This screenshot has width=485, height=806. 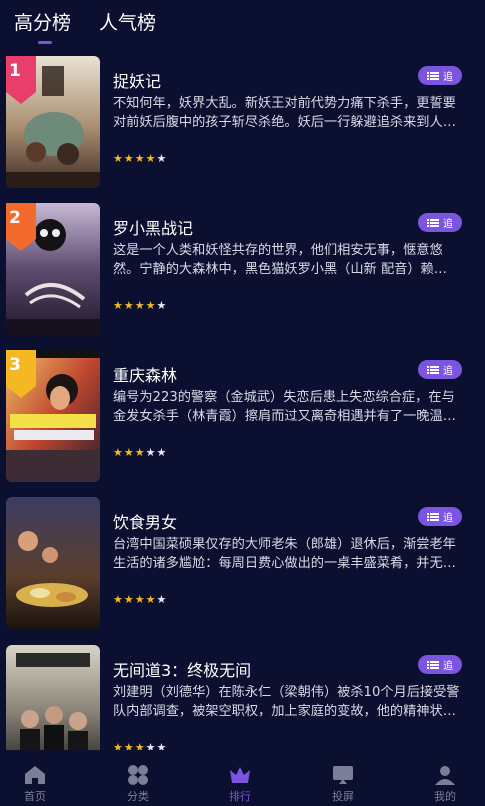 What do you see at coordinates (137, 80) in the screenshot?
I see `movie-title: 捉妖记` at bounding box center [137, 80].